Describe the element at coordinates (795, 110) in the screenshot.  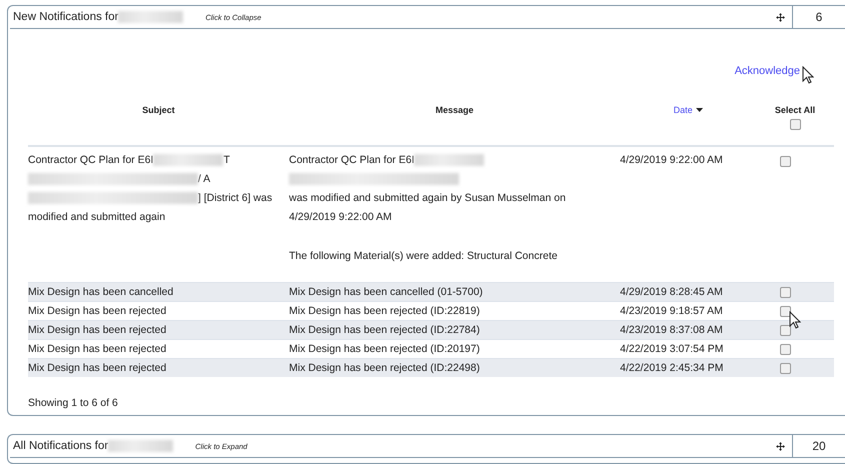
I see `column-header: Select All` at that location.